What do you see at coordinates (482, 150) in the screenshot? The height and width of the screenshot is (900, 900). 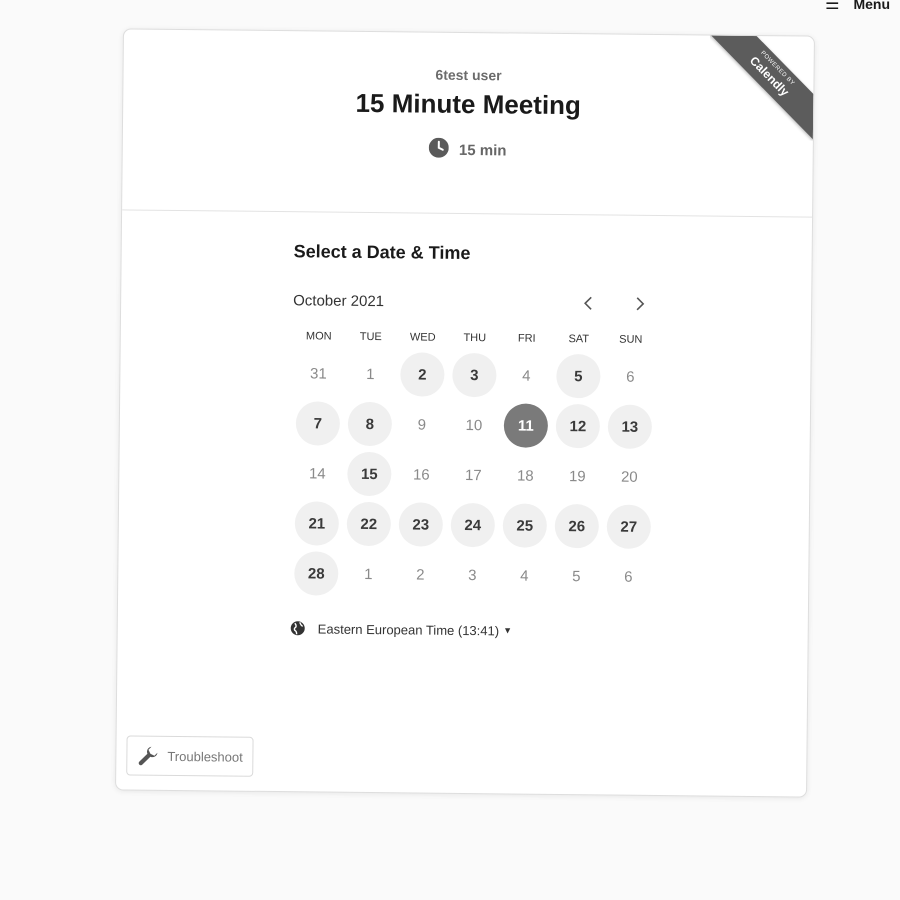 I see `duration-label: 15 min` at bounding box center [482, 150].